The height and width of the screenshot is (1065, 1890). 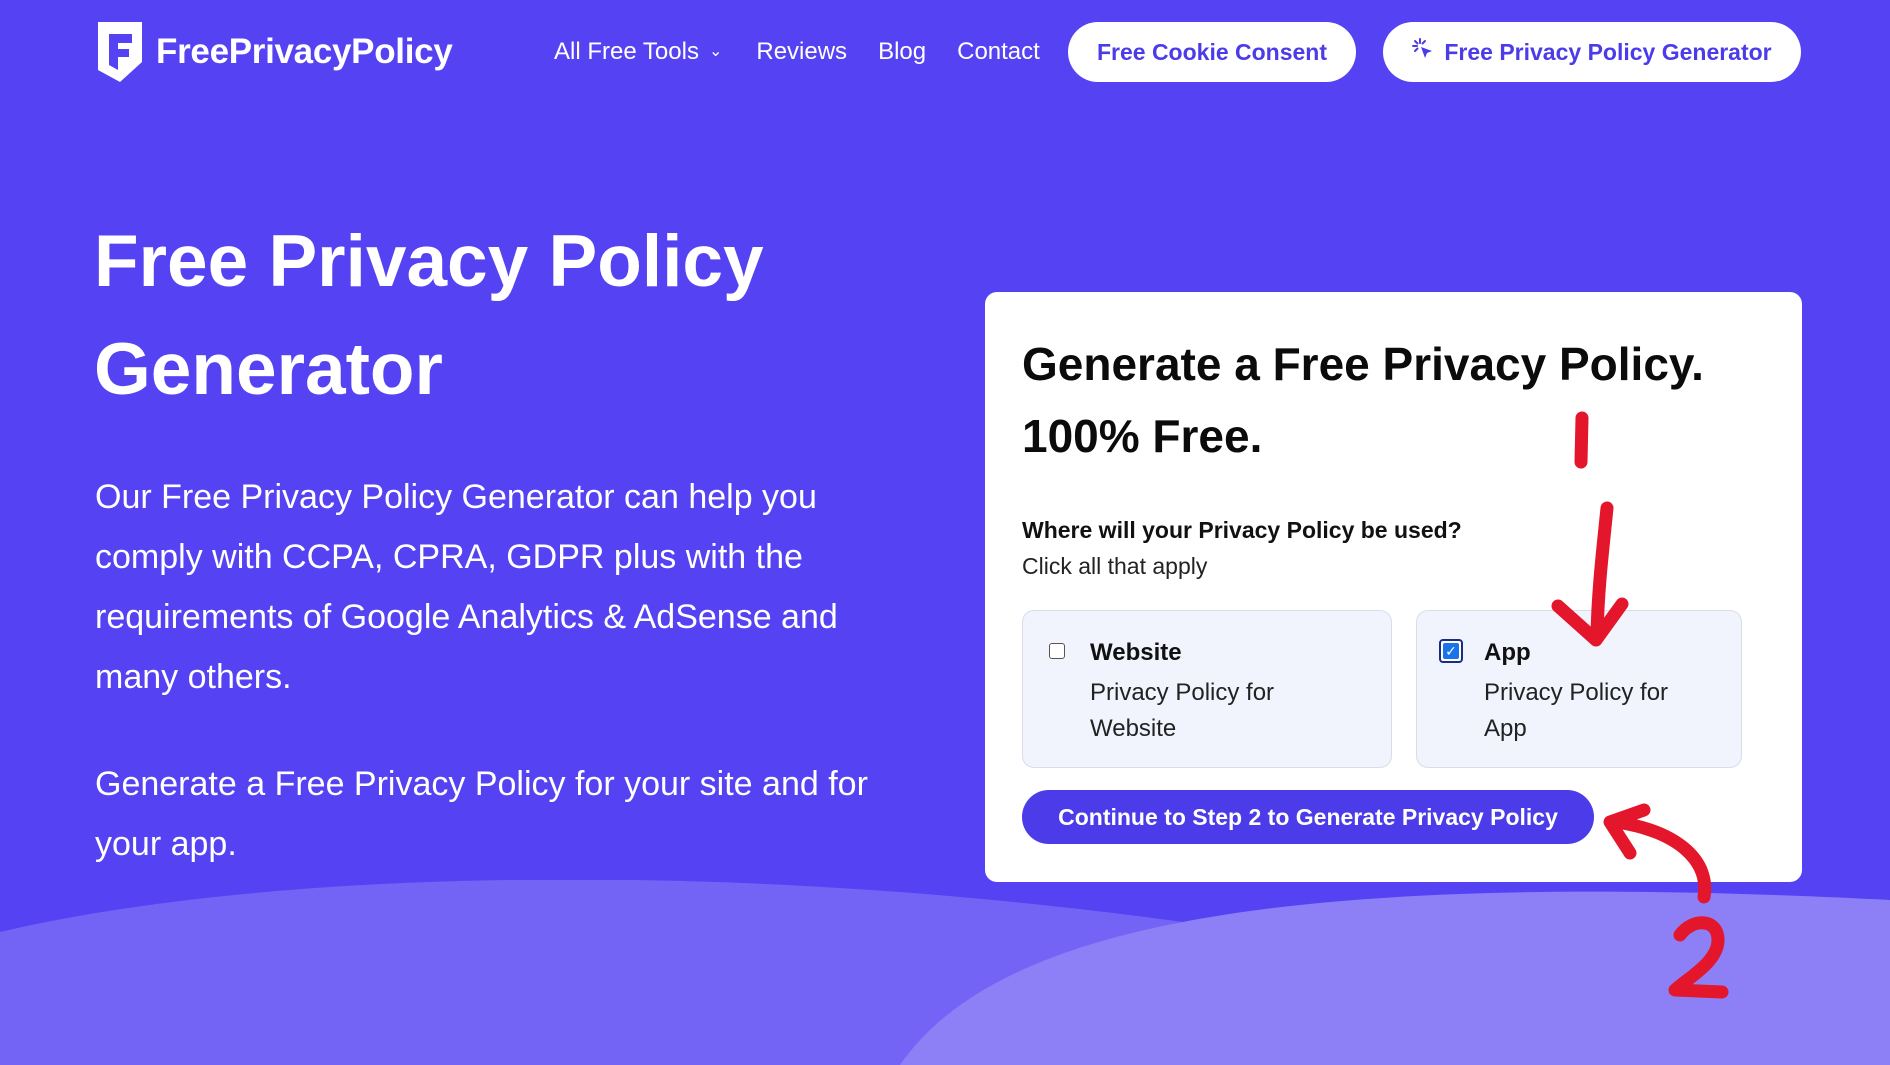 I want to click on sparkle-cursor-icon, so click(x=1423, y=52).